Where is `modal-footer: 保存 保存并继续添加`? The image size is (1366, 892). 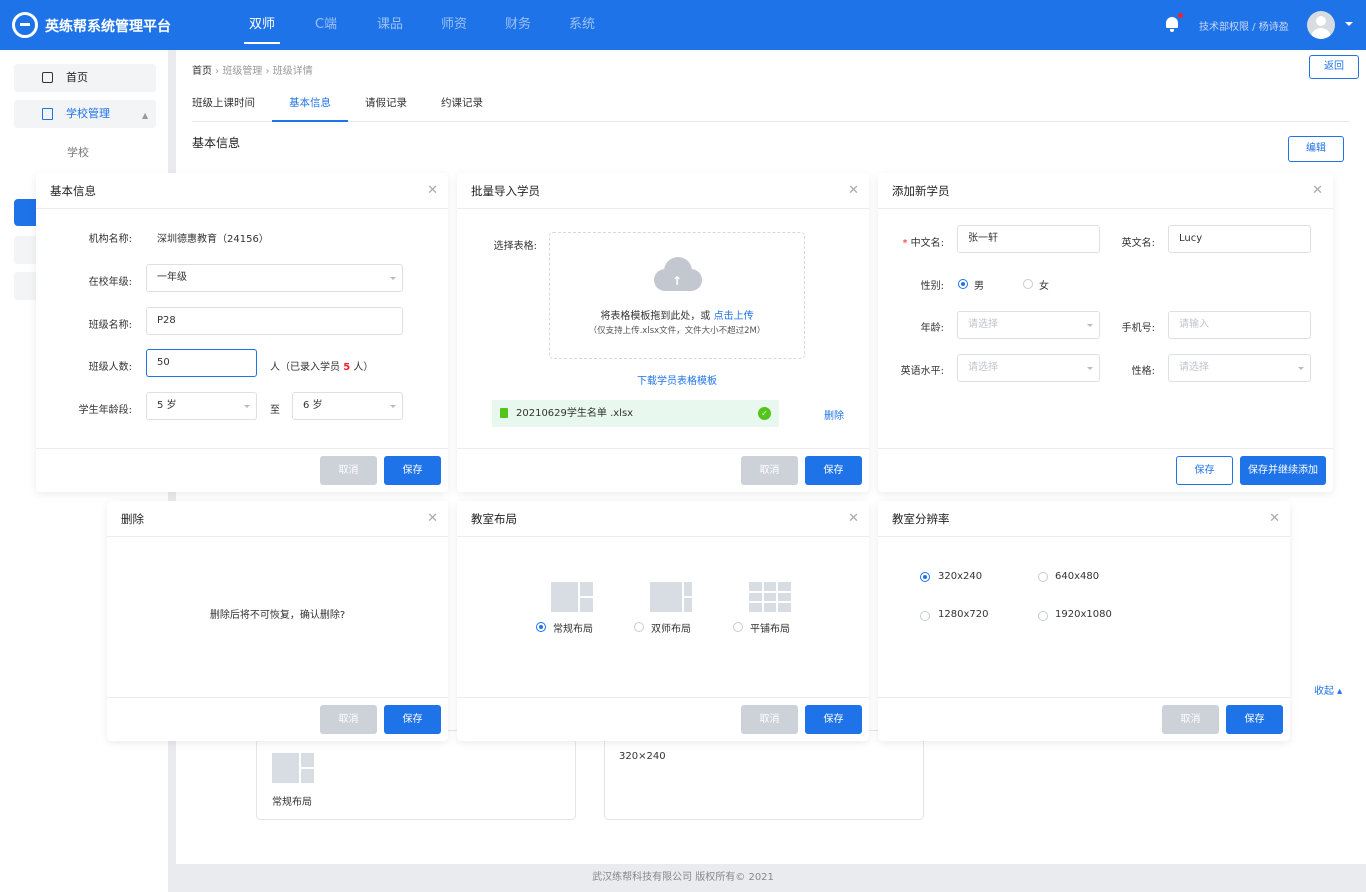
modal-footer: 保存 保存并继续添加 is located at coordinates (1105, 470).